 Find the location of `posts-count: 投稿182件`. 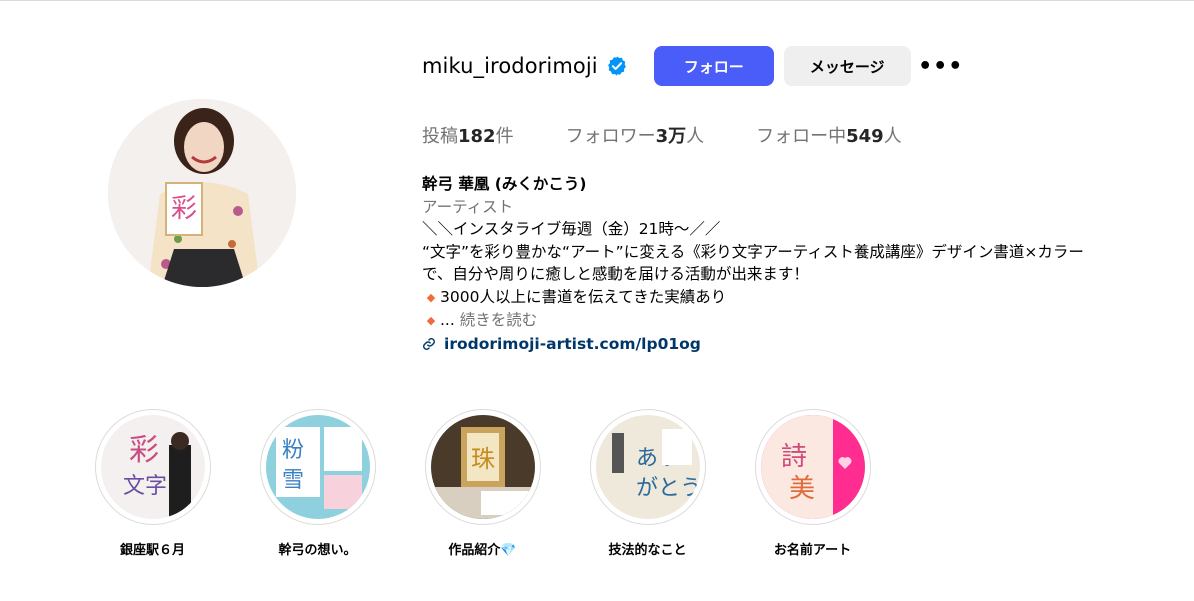

posts-count: 投稿182件 is located at coordinates (468, 136).